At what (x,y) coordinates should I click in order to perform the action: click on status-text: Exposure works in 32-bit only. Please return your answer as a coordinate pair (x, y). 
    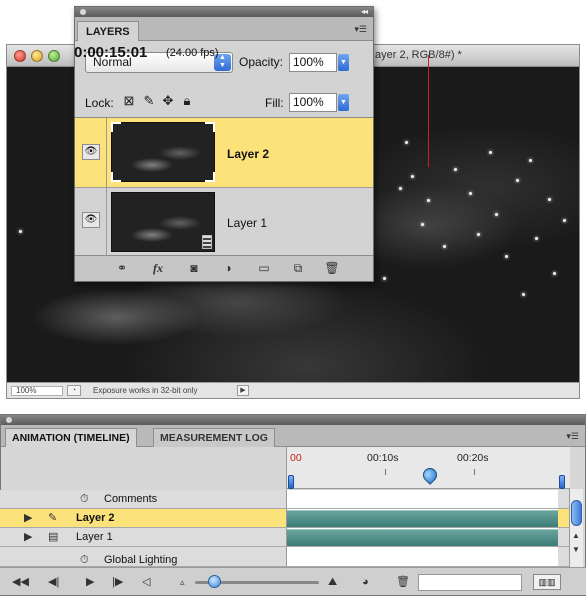
    Looking at the image, I should click on (145, 390).